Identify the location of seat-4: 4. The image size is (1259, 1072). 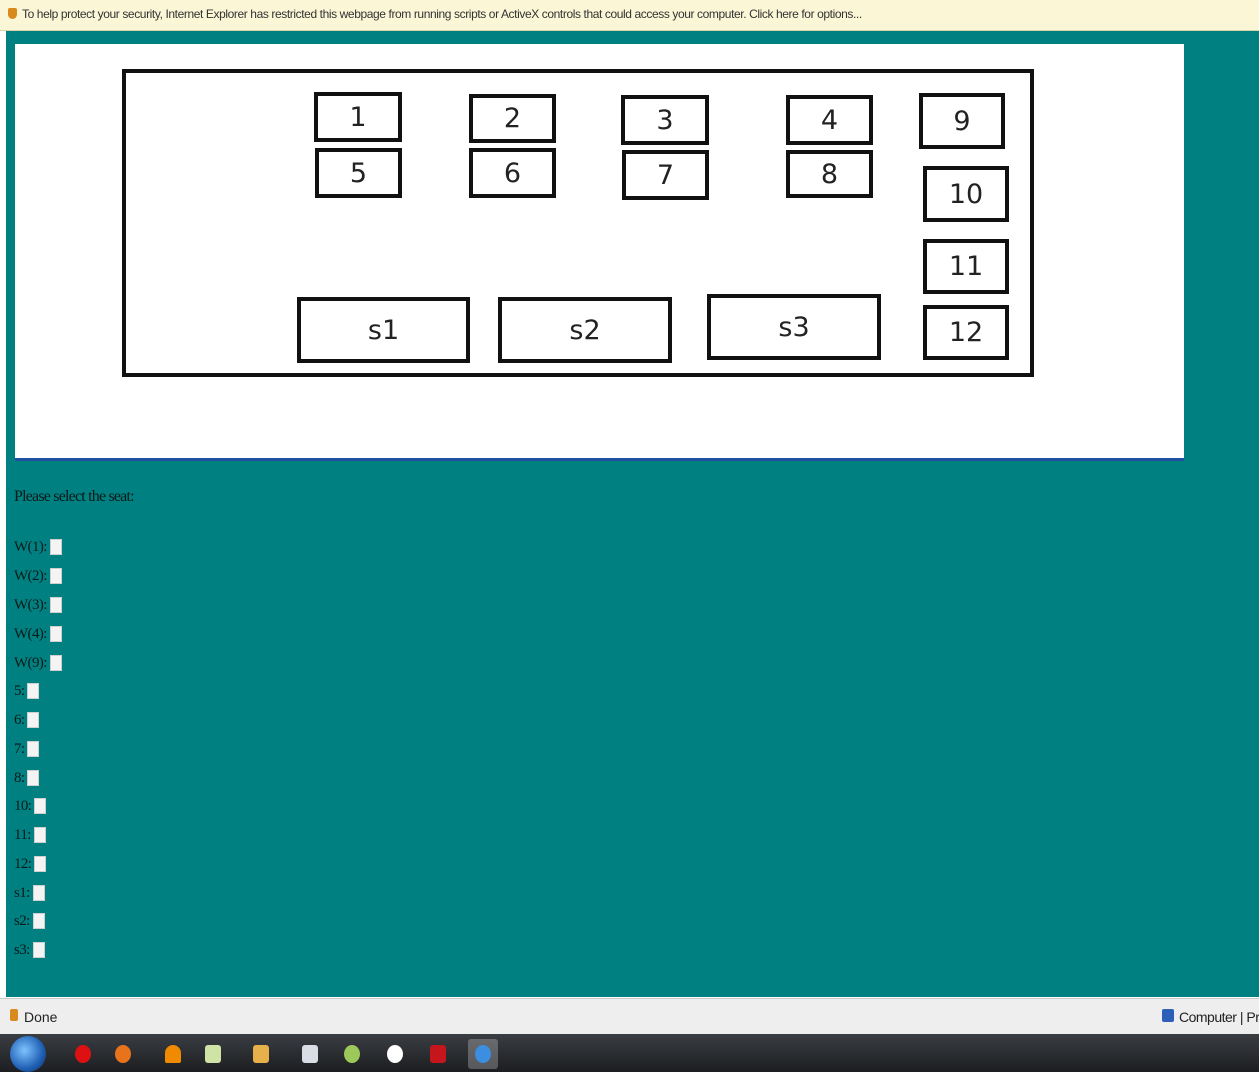
(829, 120).